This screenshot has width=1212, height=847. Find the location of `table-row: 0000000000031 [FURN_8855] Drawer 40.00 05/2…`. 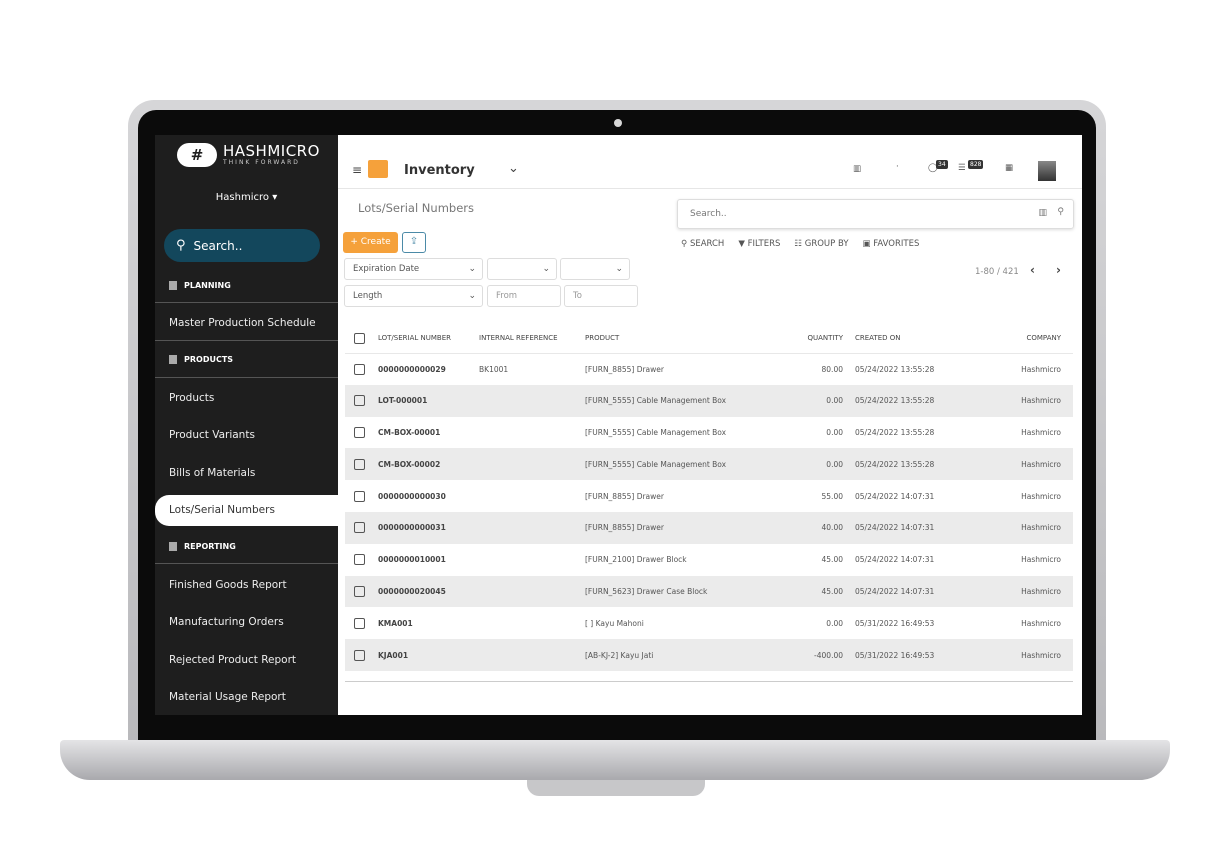

table-row: 0000000000031 [FURN_8855] Drawer 40.00 05/2… is located at coordinates (709, 527).